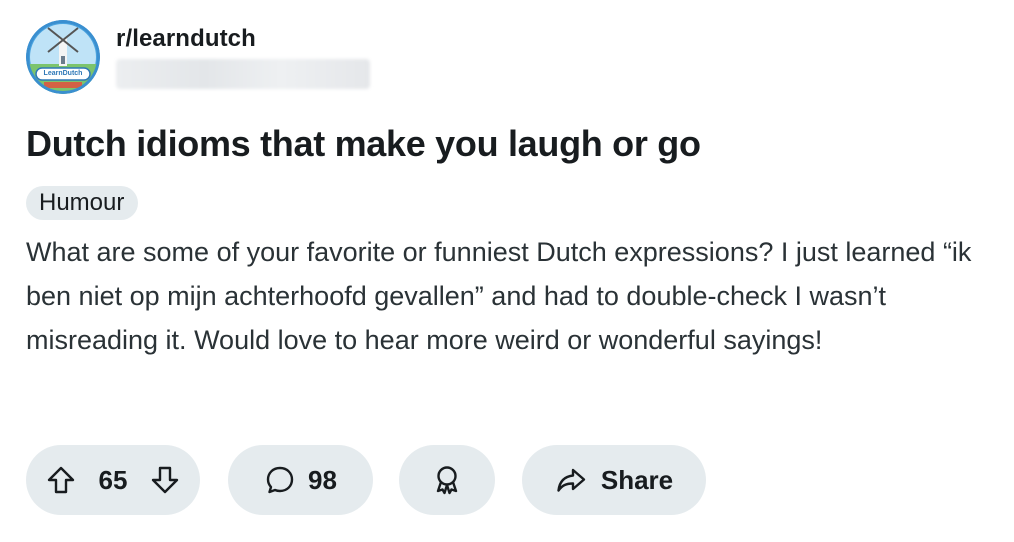  What do you see at coordinates (243, 57) in the screenshot?
I see `post-meta: r/learndutch` at bounding box center [243, 57].